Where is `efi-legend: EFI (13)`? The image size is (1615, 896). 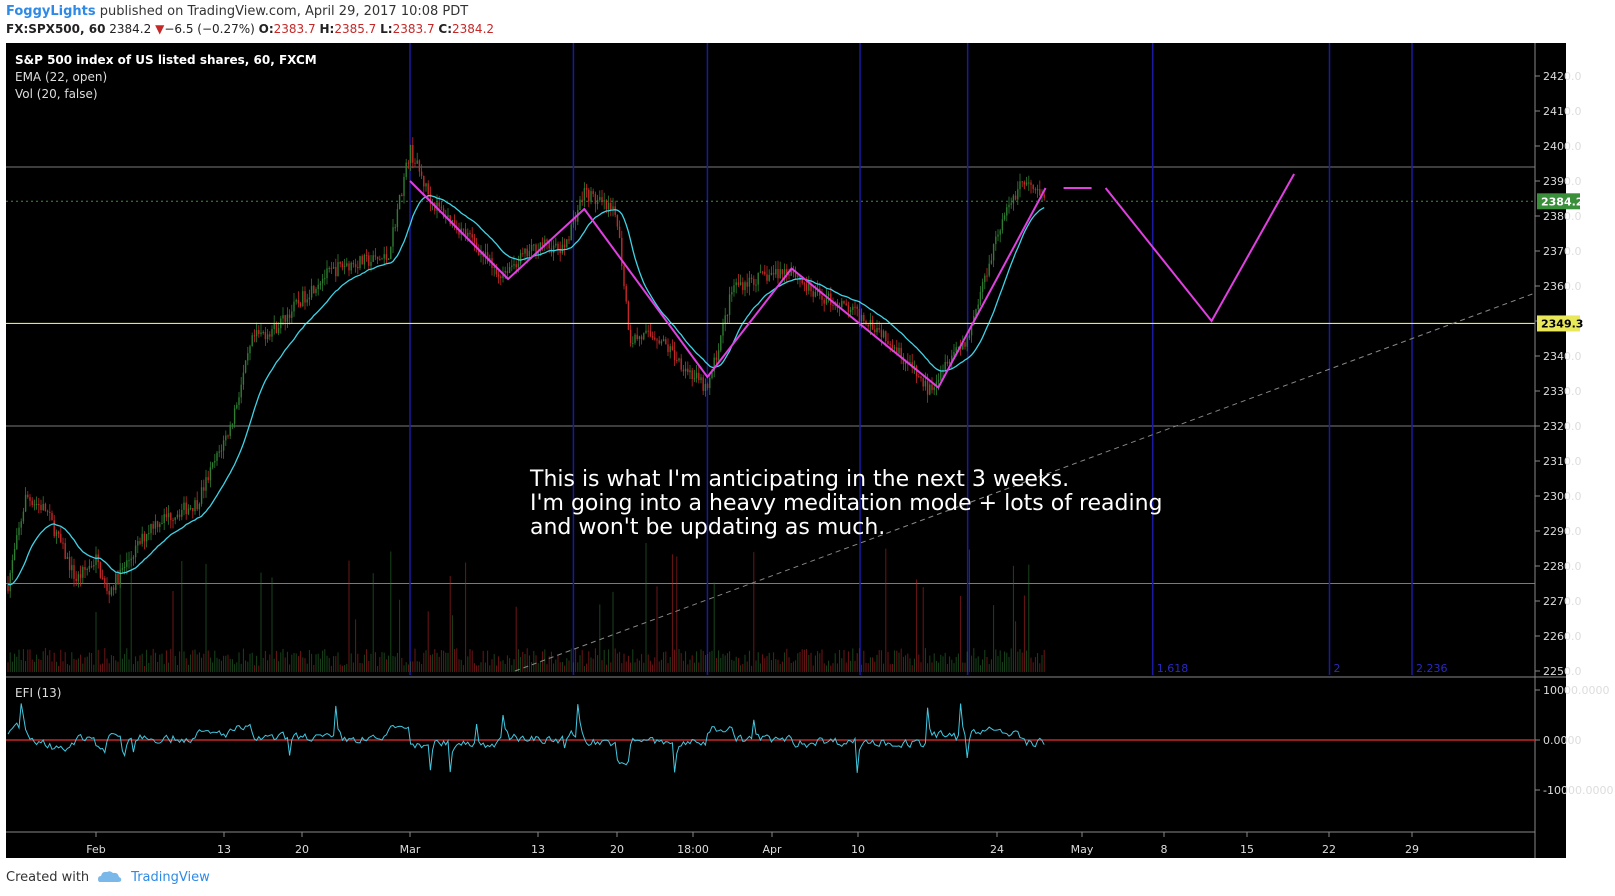 efi-legend: EFI (13) is located at coordinates (38, 693).